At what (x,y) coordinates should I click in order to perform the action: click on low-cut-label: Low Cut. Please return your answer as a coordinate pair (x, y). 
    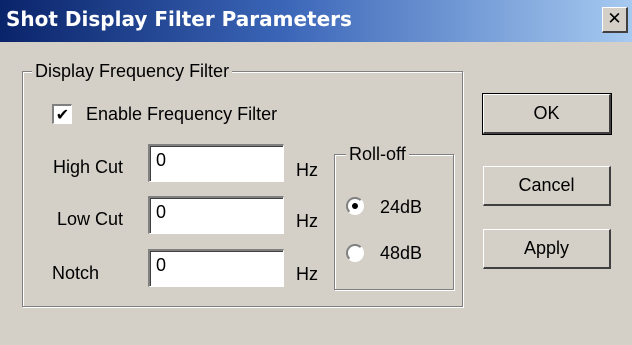
    Looking at the image, I should click on (90, 219).